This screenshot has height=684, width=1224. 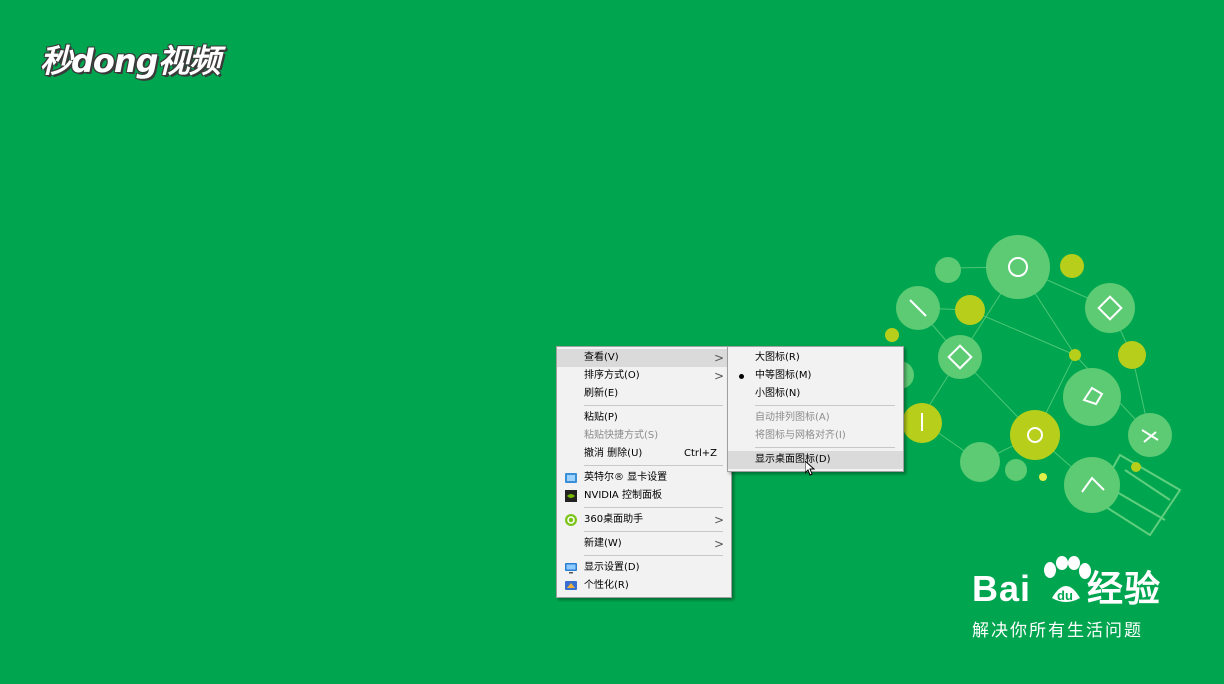 What do you see at coordinates (613, 453) in the screenshot?
I see `menu-item-label: 撤消 删除(U)` at bounding box center [613, 453].